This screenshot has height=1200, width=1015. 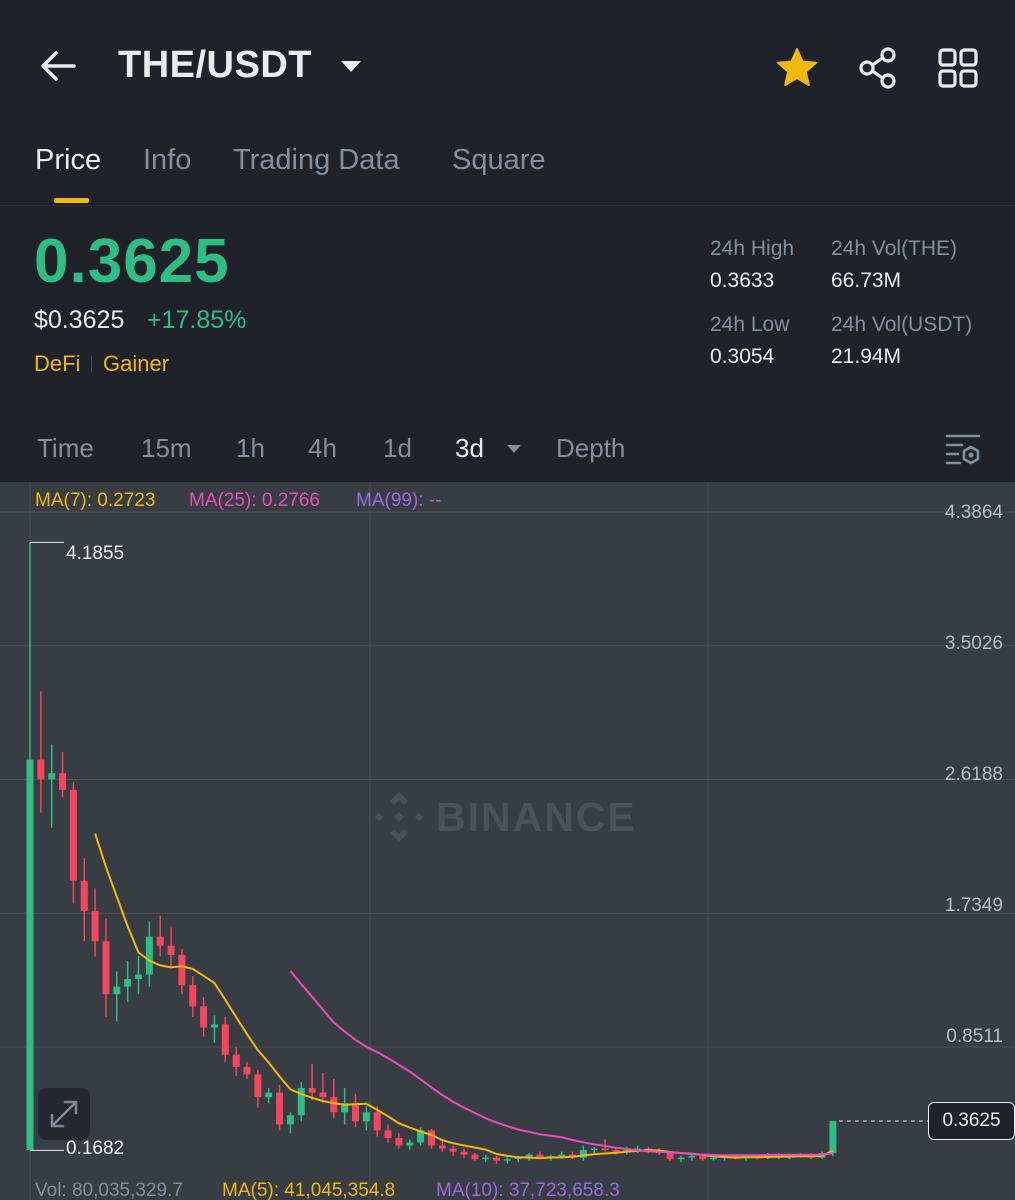 I want to click on pair-title: THE/USDT, so click(x=215, y=65).